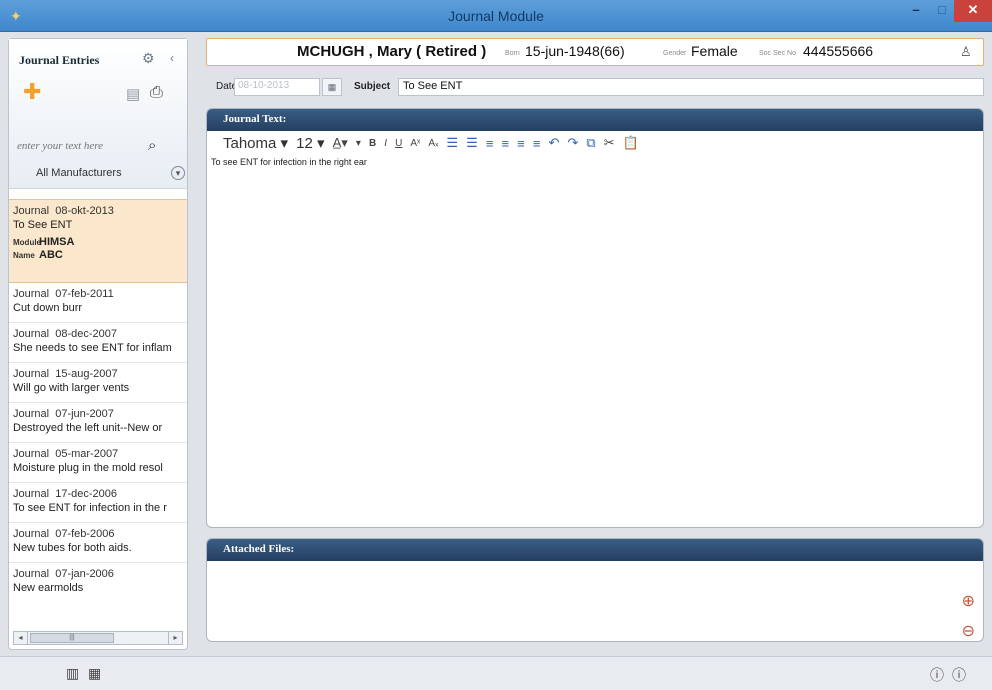 This screenshot has width=992, height=690. I want to click on search-input, so click(89, 146).